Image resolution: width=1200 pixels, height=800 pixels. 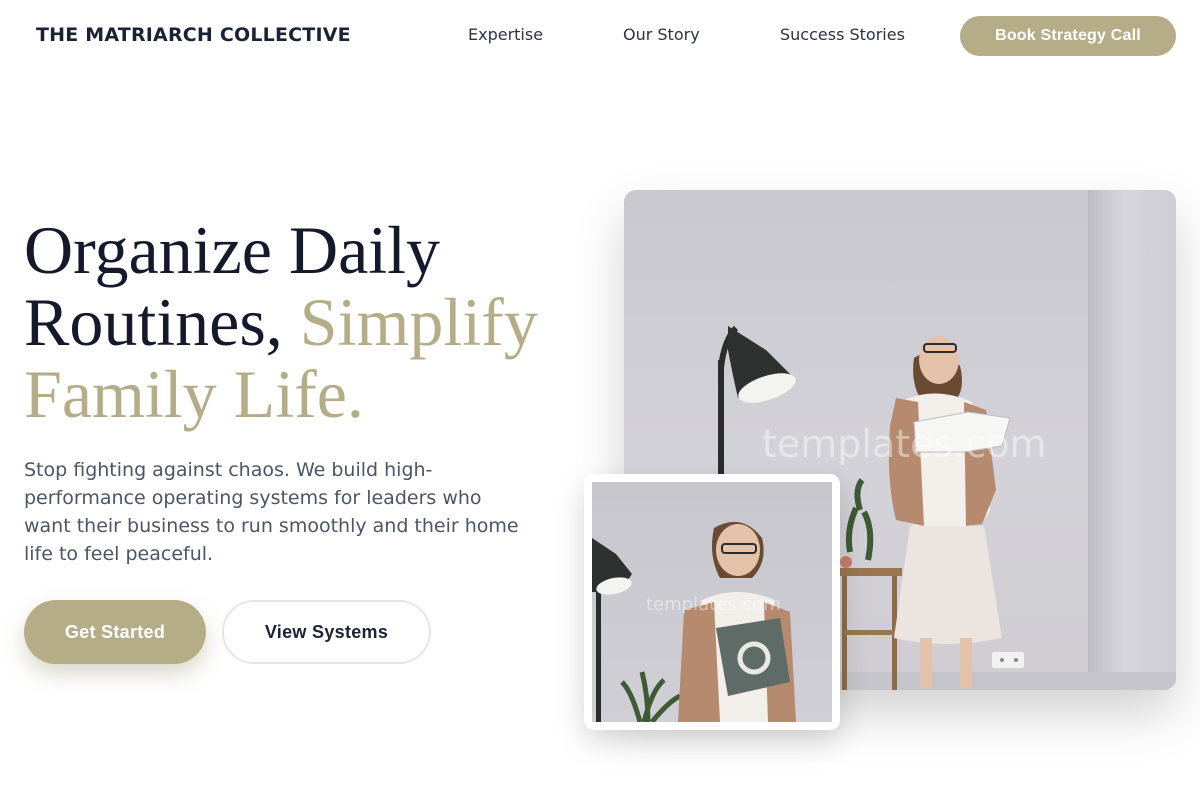 What do you see at coordinates (418, 322) in the screenshot?
I see `hero-title-accent-1: Simplify` at bounding box center [418, 322].